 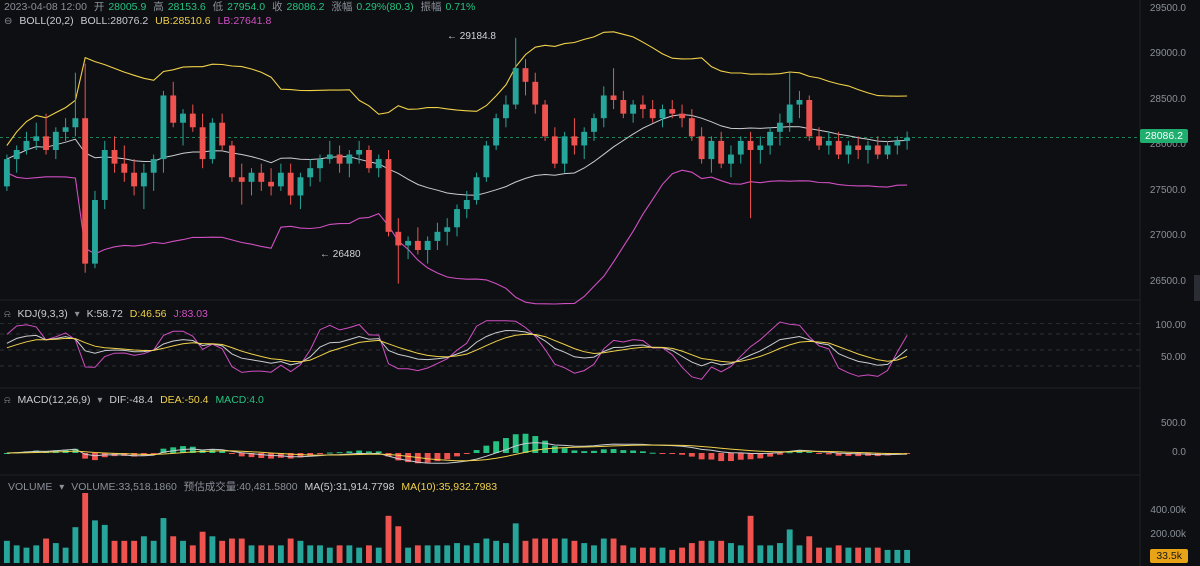 I want to click on macd-dea: DEA:-50.4, so click(x=184, y=400).